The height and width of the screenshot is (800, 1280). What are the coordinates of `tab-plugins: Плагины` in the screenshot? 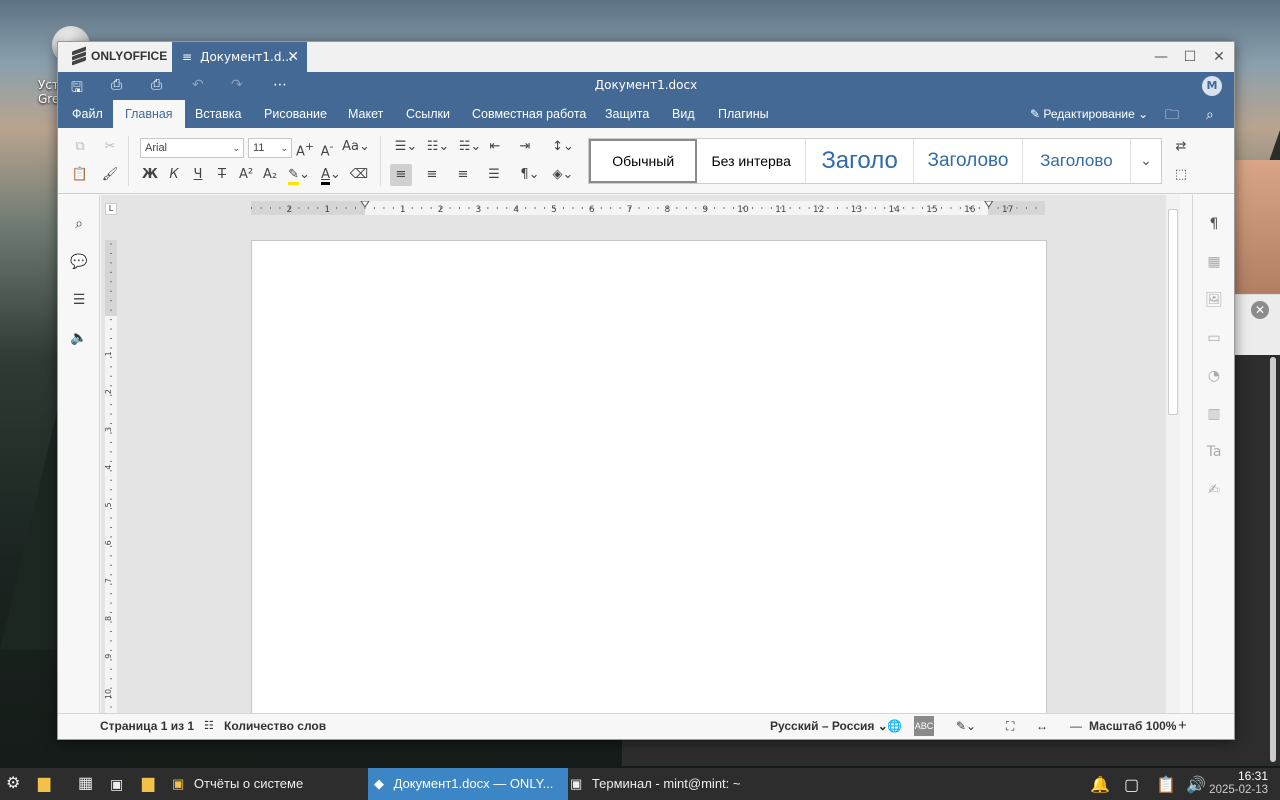 It's located at (743, 114).